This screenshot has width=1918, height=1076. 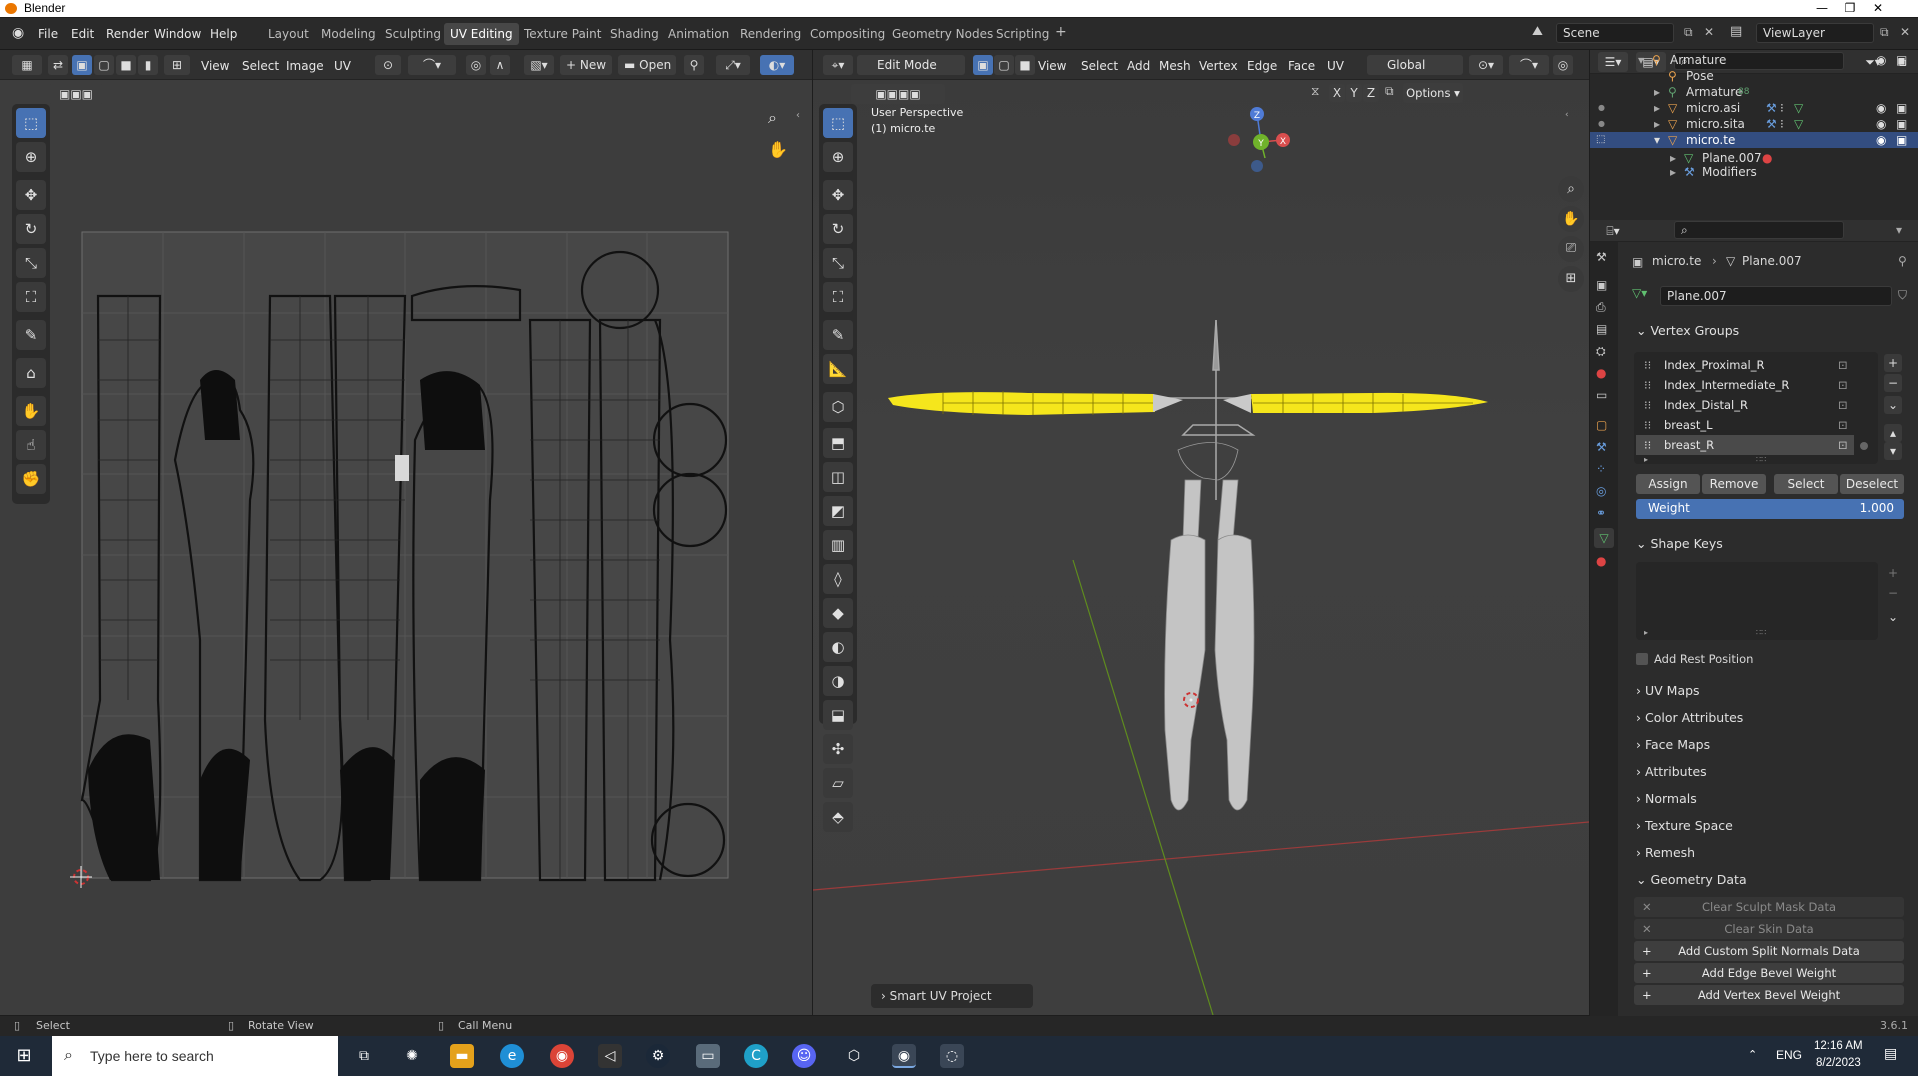 What do you see at coordinates (1601, 561) in the screenshot?
I see `material-tab-icon: ●` at bounding box center [1601, 561].